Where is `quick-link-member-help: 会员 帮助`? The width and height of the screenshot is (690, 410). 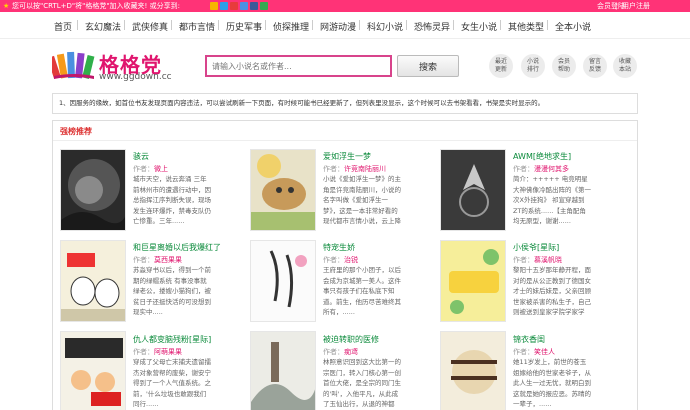 quick-link-member-help: 会员 帮助 is located at coordinates (564, 66).